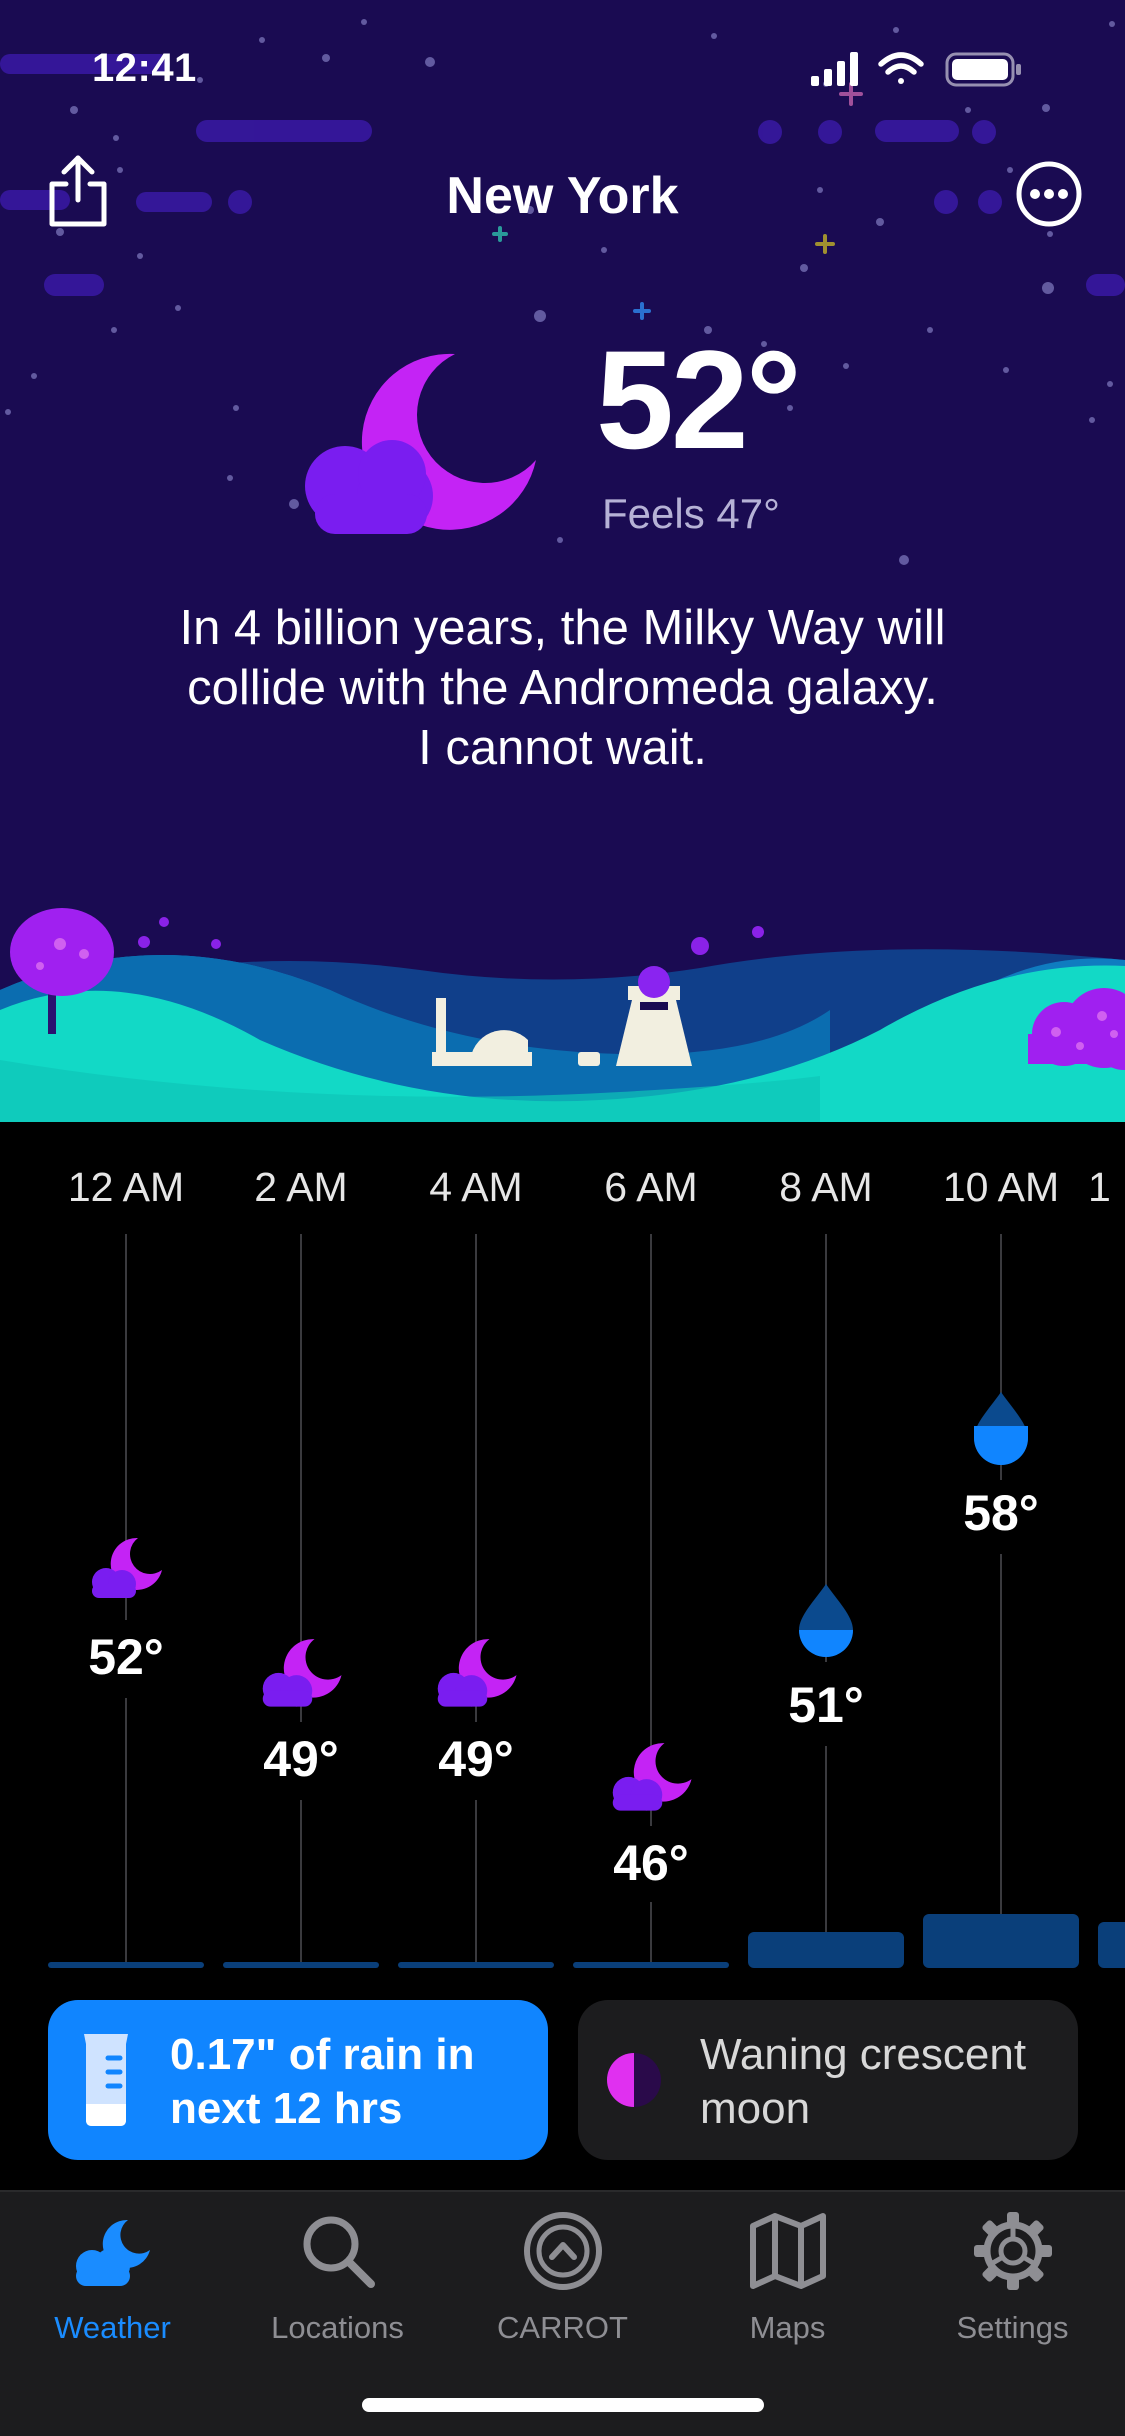  Describe the element at coordinates (562, 2292) in the screenshot. I see `tab-carrot: CARROT` at that location.